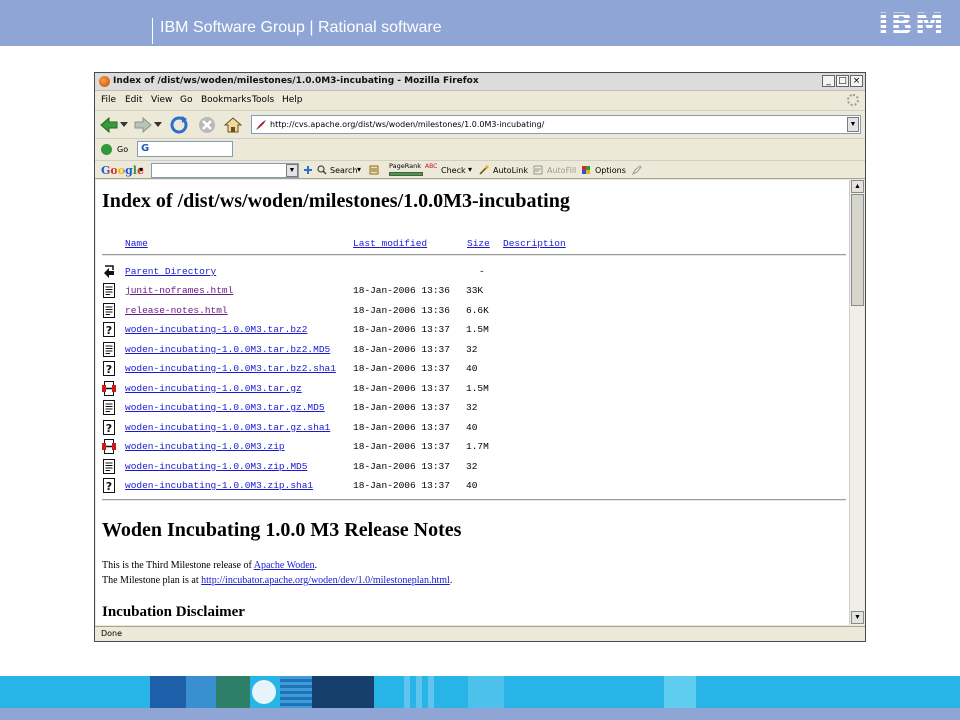 Image resolution: width=960 pixels, height=720 pixels. I want to click on google-search-button: Search, so click(343, 170).